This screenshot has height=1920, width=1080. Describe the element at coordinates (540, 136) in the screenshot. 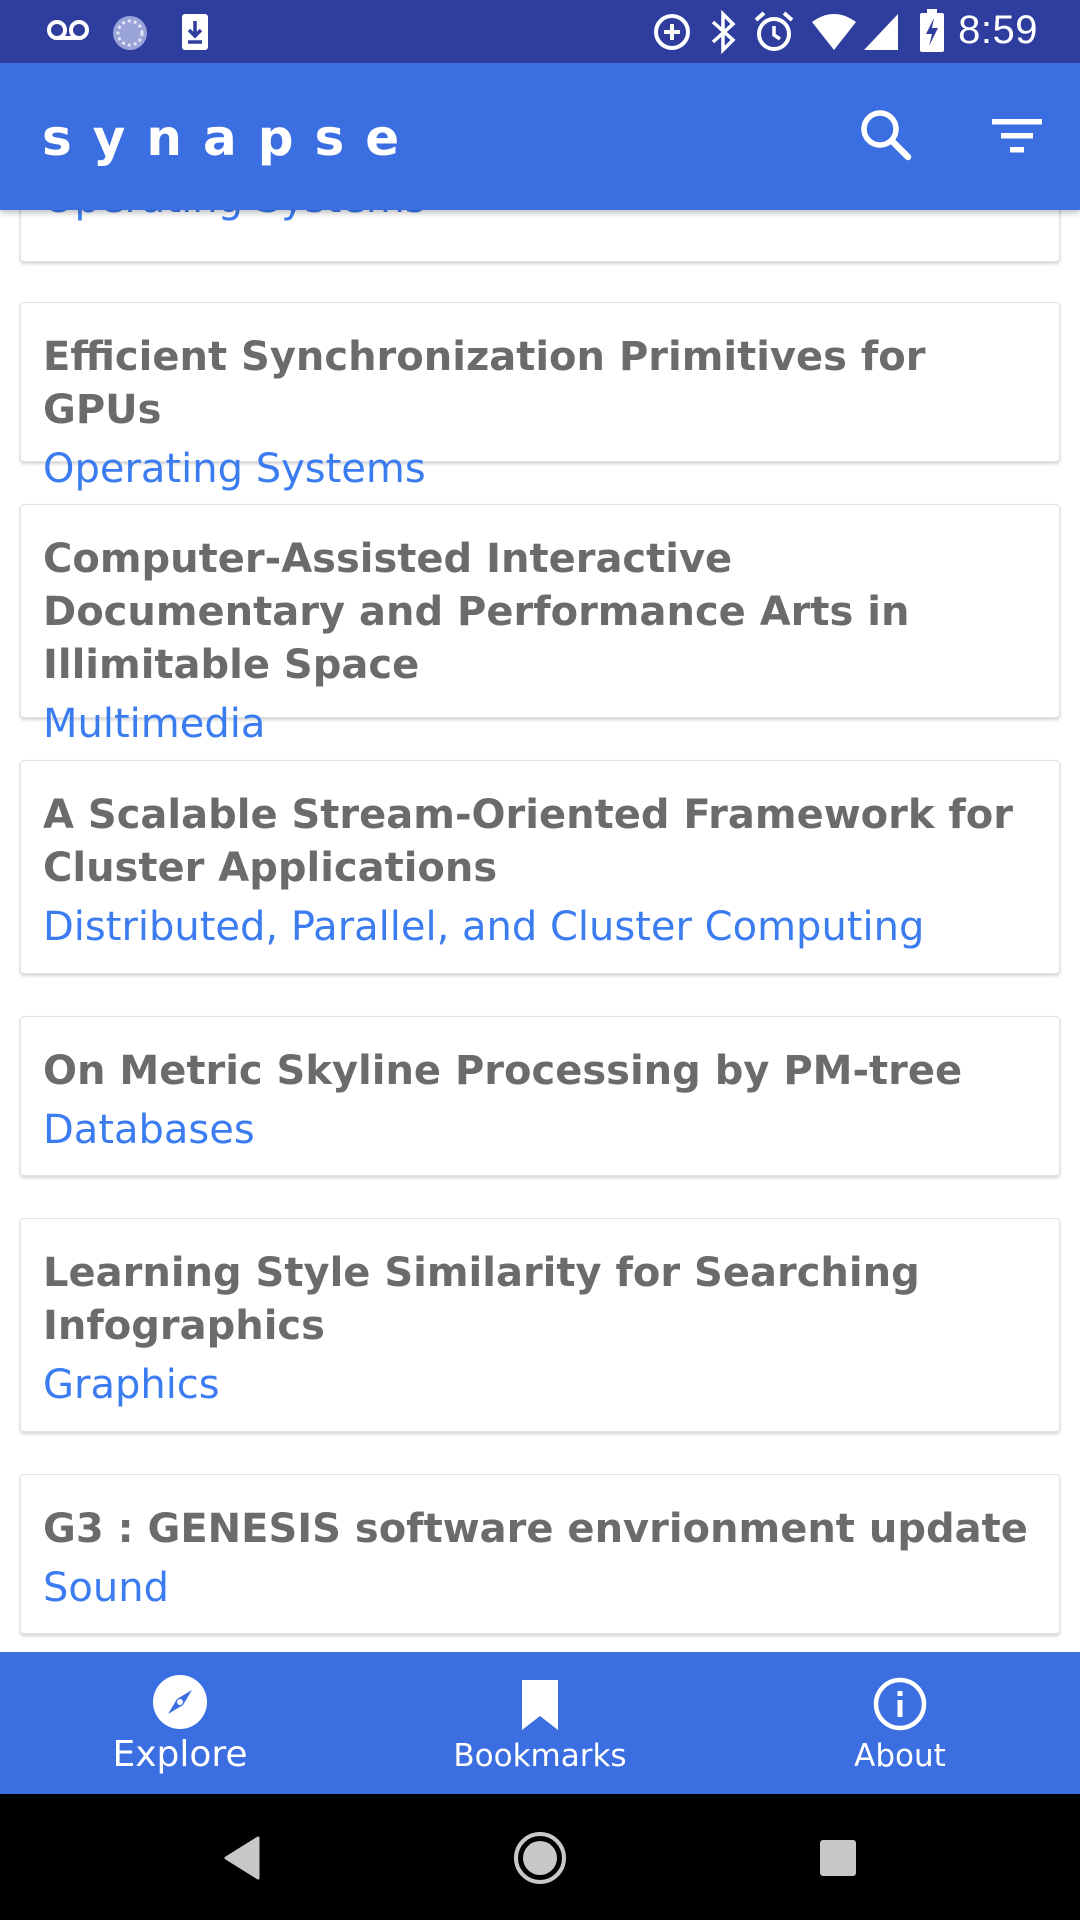

I see `app-bar: synapse` at that location.